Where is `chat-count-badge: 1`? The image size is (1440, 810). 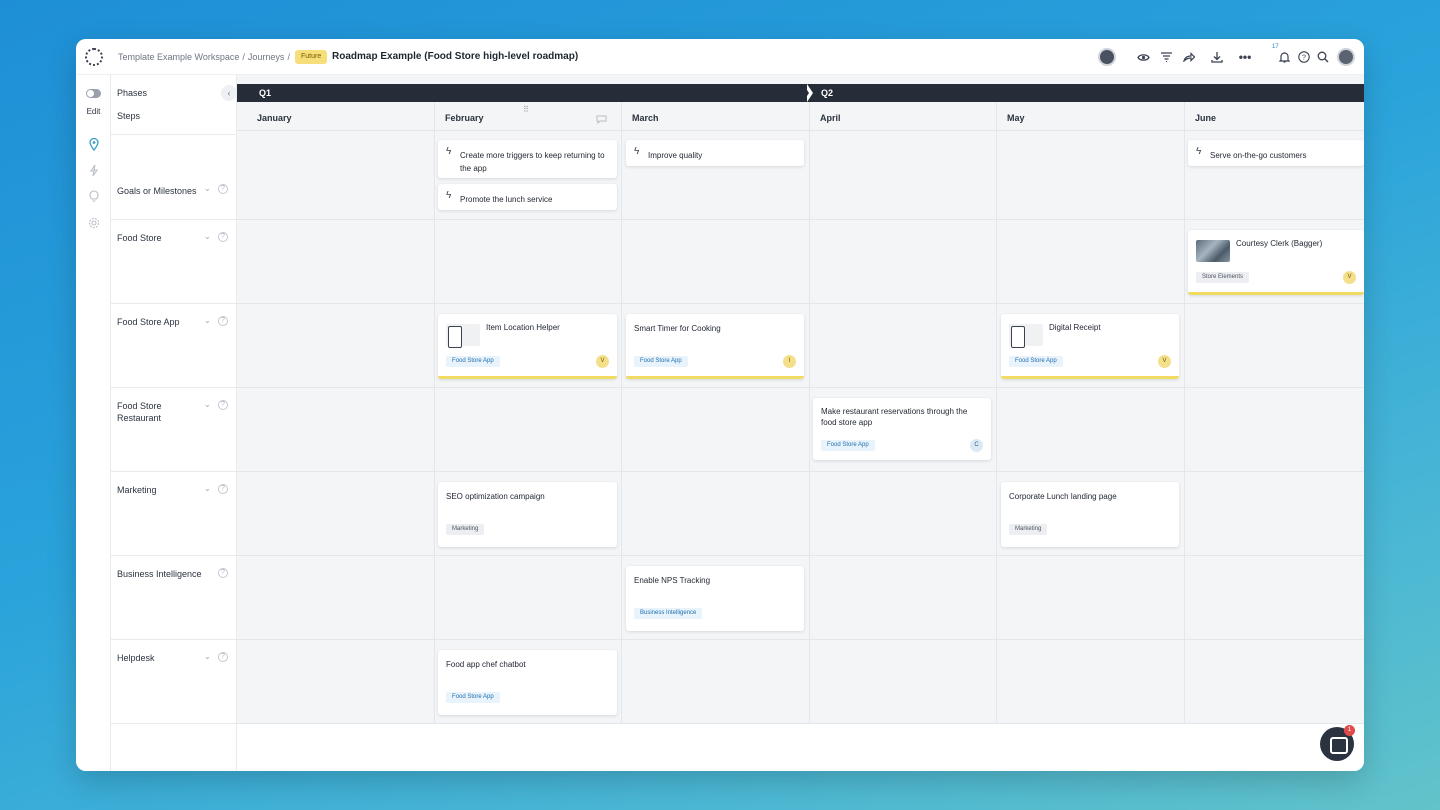
chat-count-badge: 1 is located at coordinates (1349, 730).